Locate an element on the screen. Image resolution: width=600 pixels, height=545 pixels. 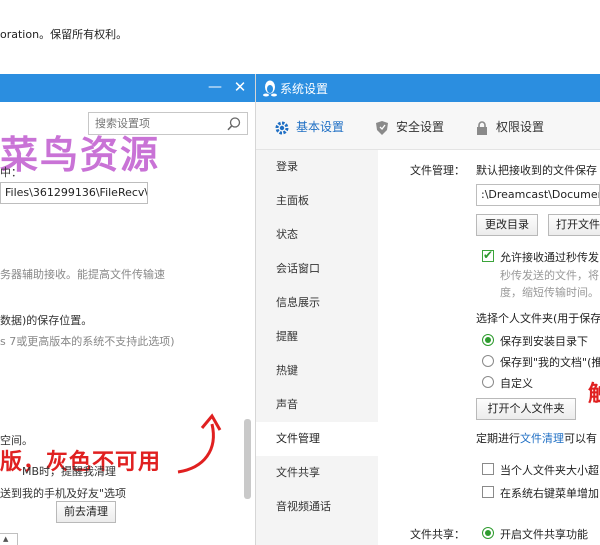
periodic-suffix: 可以有 is located at coordinates (580, 438).